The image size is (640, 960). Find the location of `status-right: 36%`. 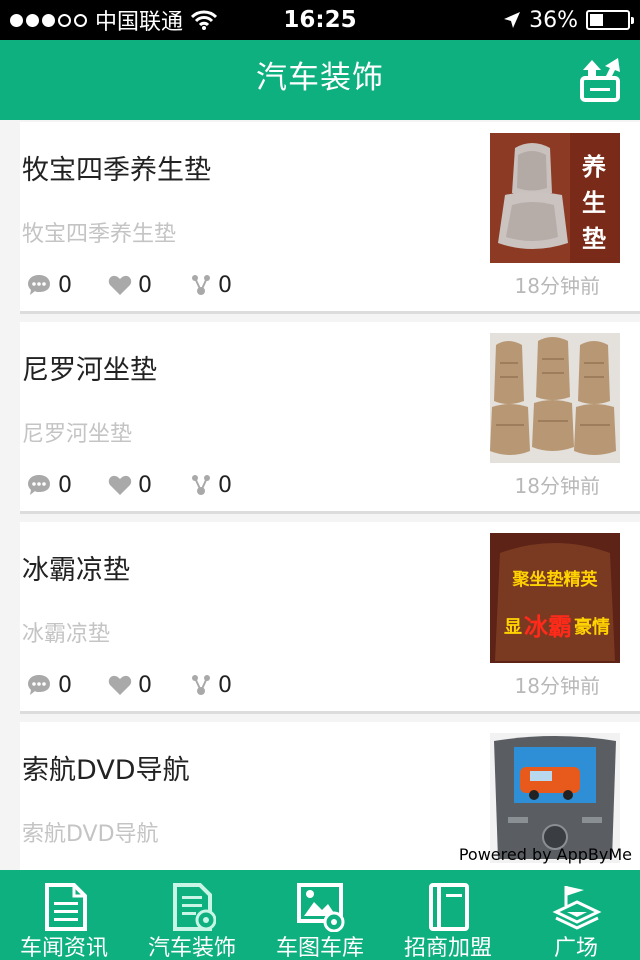

status-right: 36% is located at coordinates (568, 20).